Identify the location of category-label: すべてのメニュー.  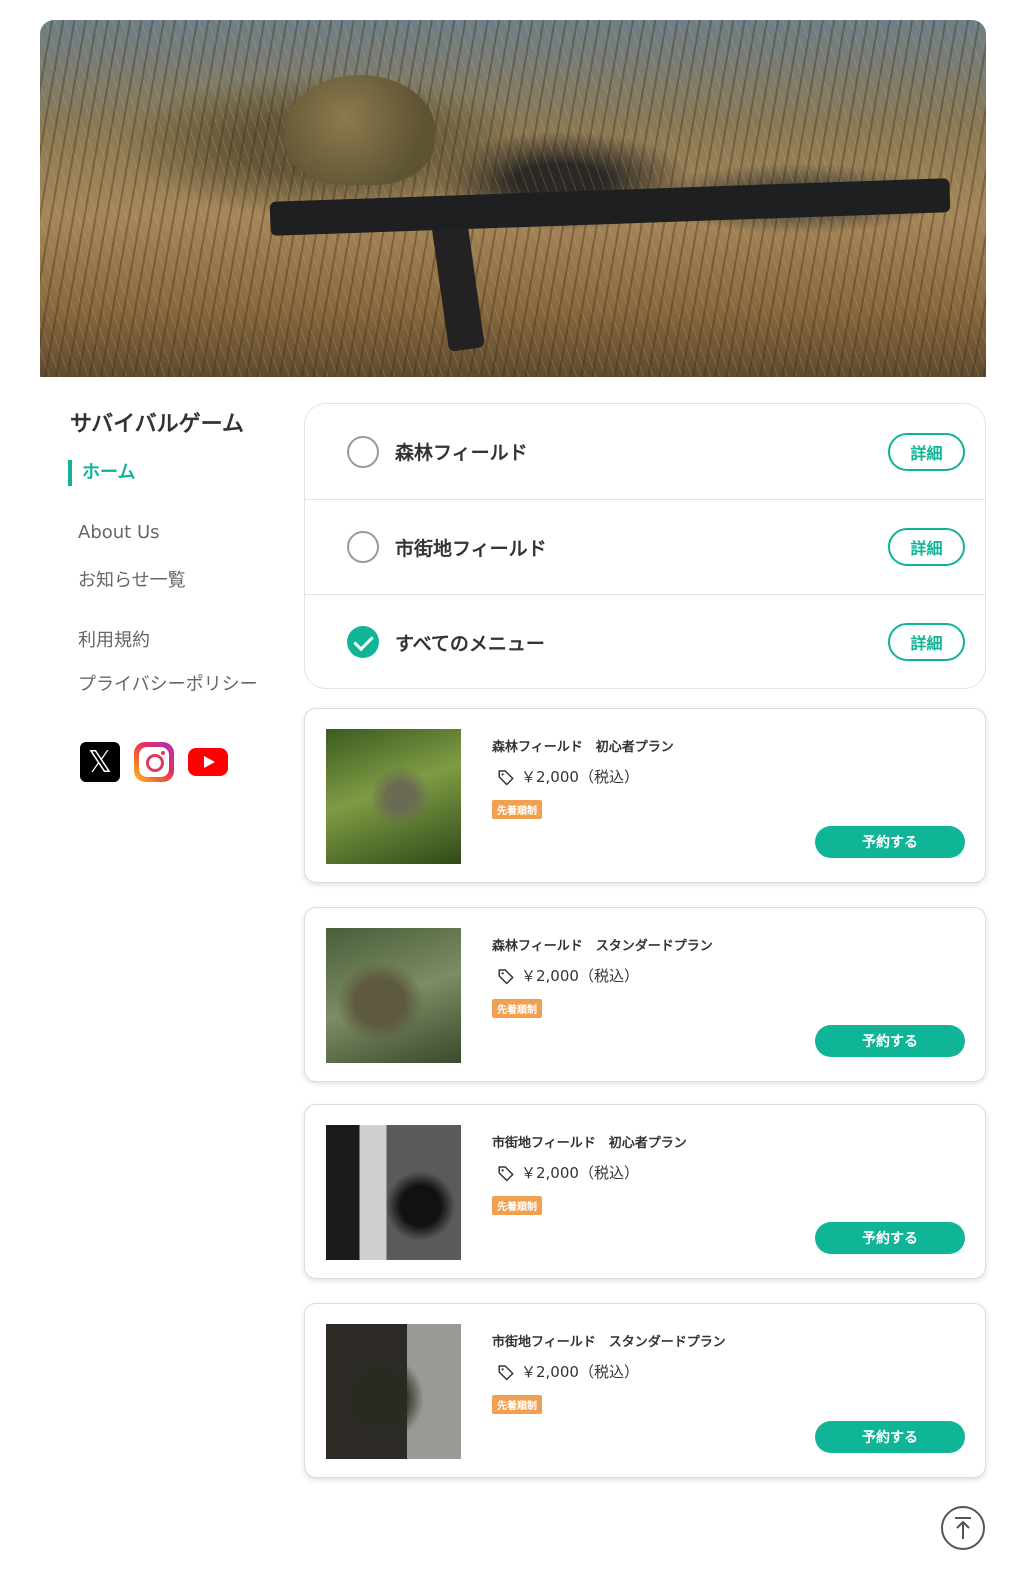
(470, 643).